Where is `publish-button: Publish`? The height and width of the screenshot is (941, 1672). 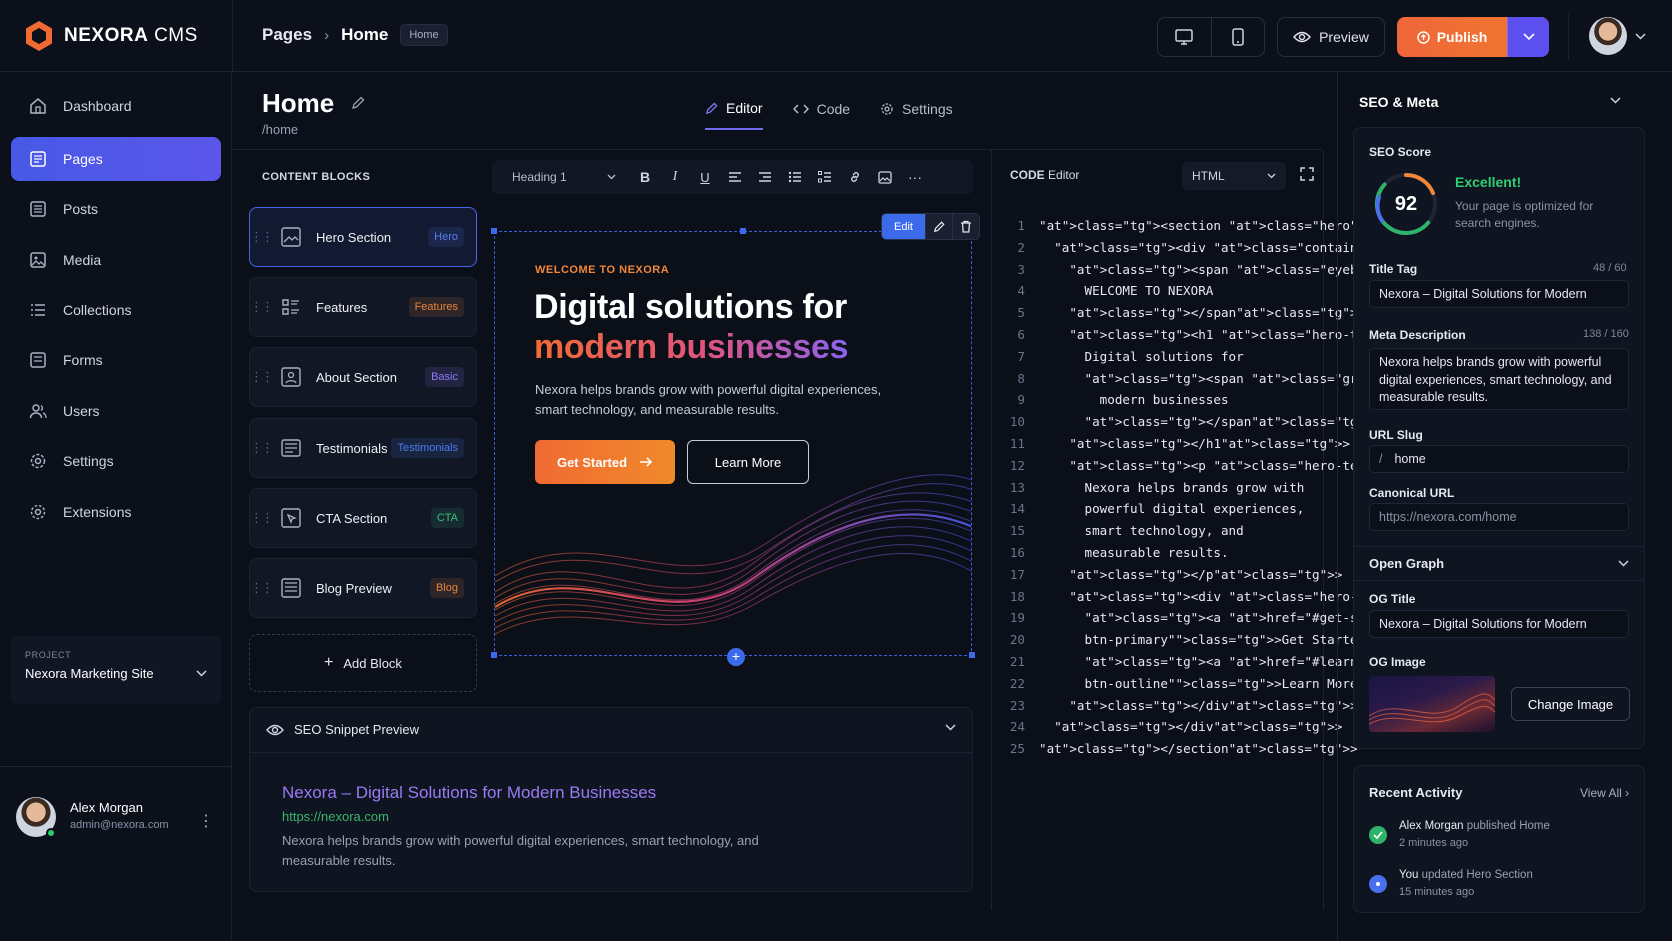
publish-button: Publish is located at coordinates (1452, 37).